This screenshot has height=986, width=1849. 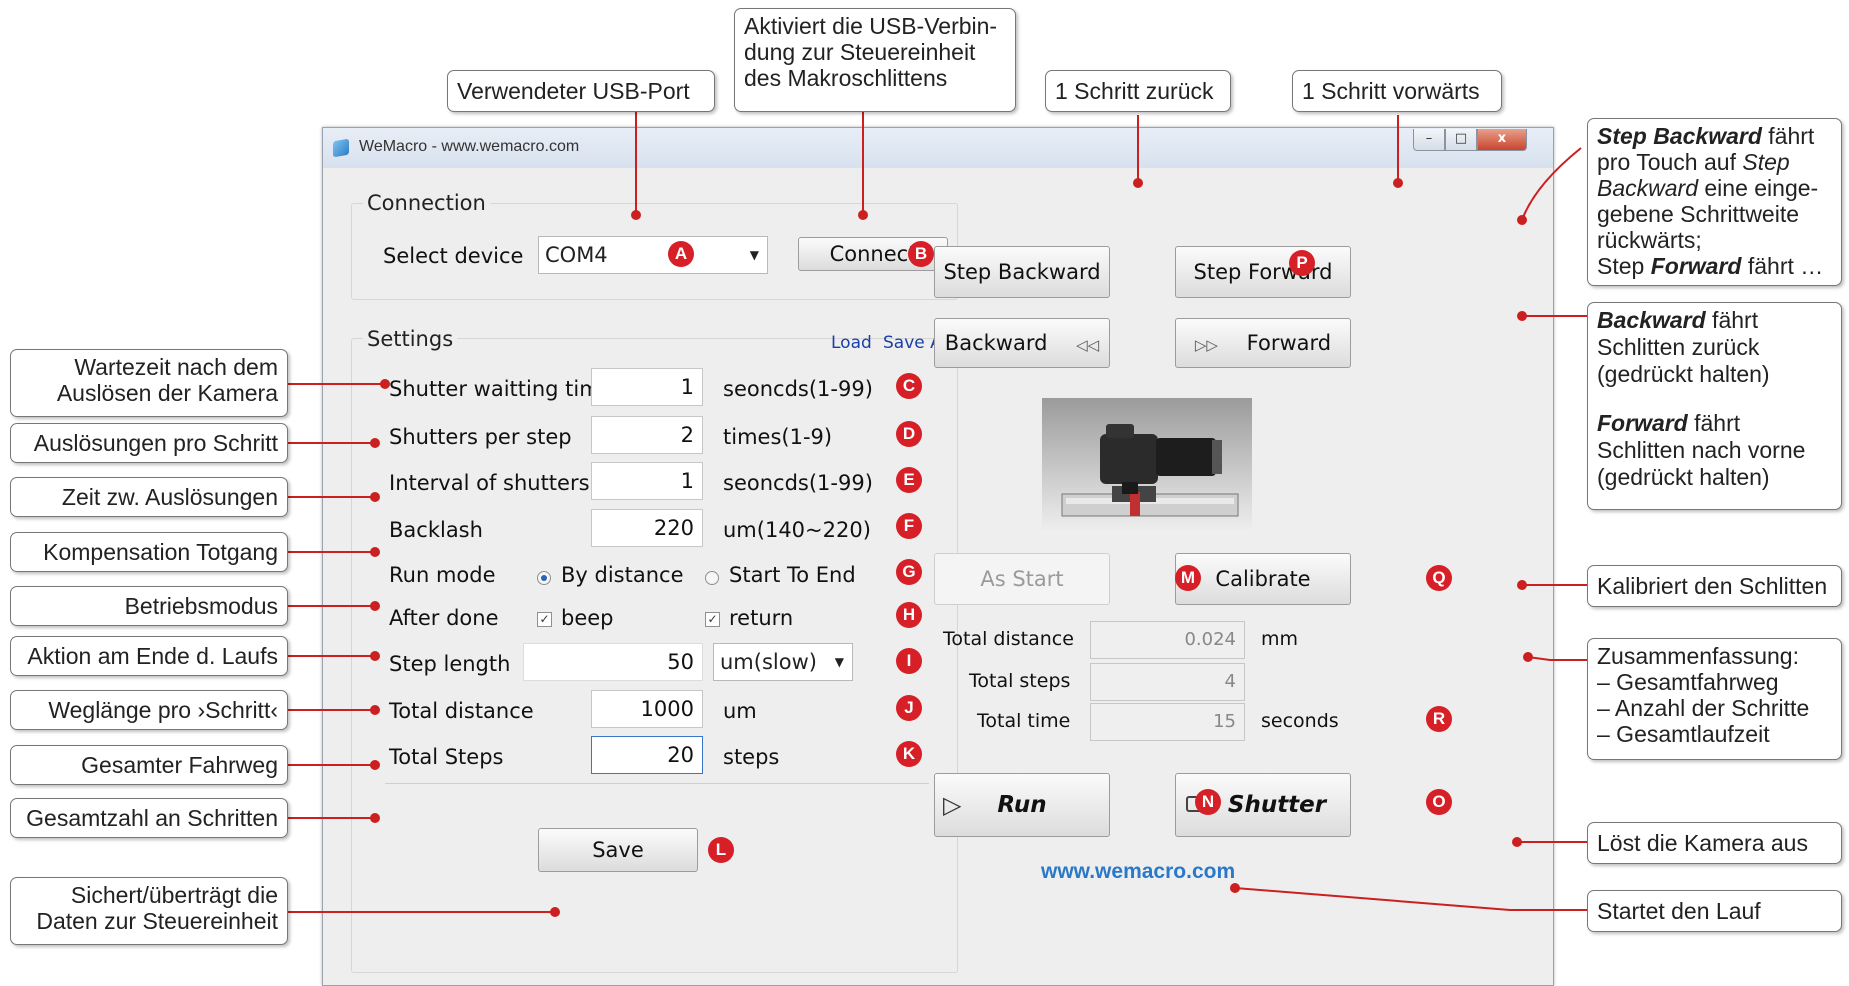 What do you see at coordinates (798, 483) in the screenshot?
I see `interval-unit: seoncds(1-99)` at bounding box center [798, 483].